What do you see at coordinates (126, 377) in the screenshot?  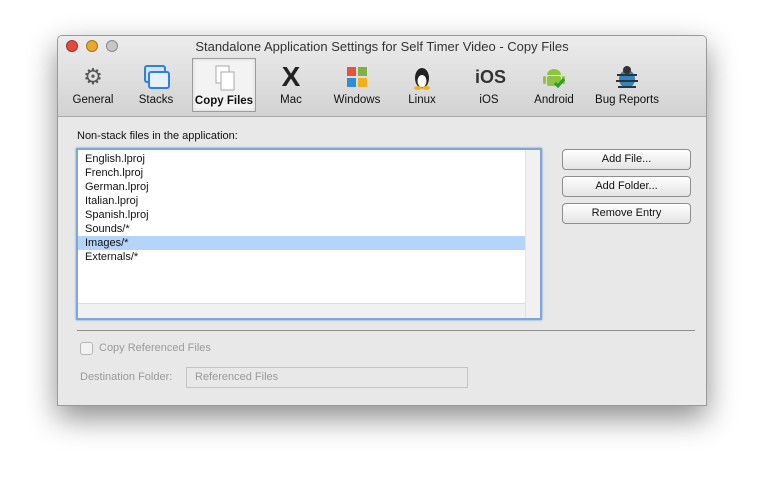 I see `destination-folder-label: Destination Folder:` at bounding box center [126, 377].